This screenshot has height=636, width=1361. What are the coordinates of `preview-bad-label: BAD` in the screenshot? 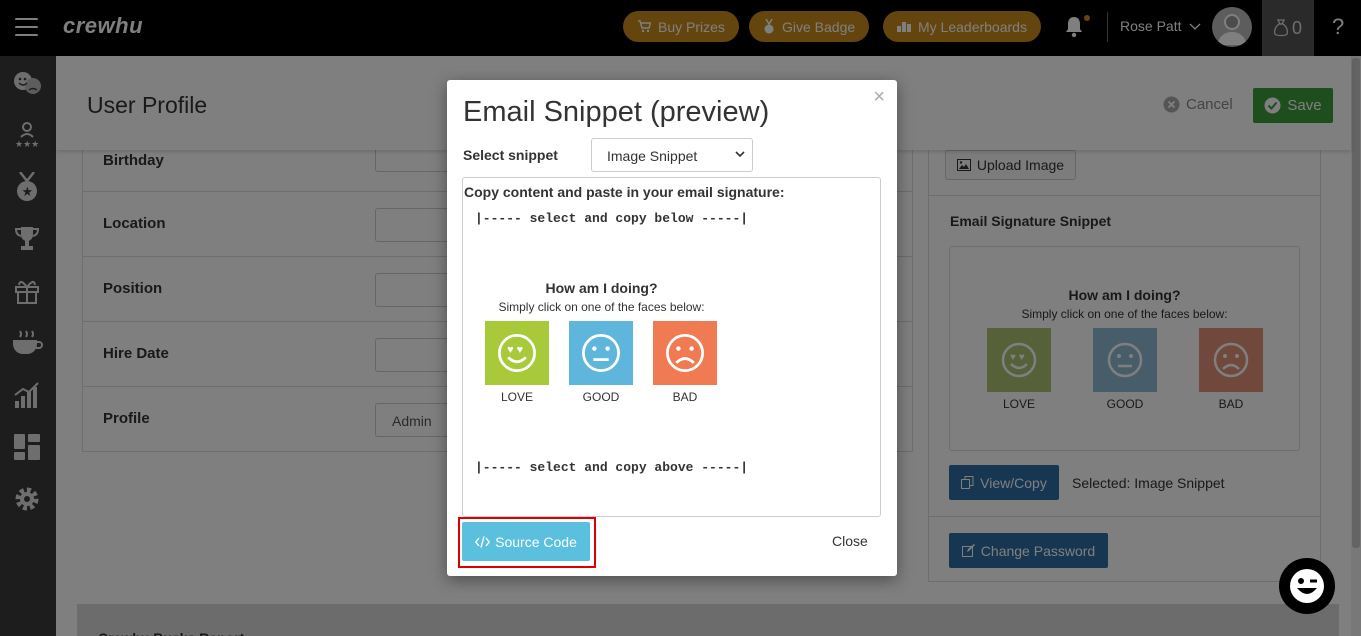 It's located at (685, 397).